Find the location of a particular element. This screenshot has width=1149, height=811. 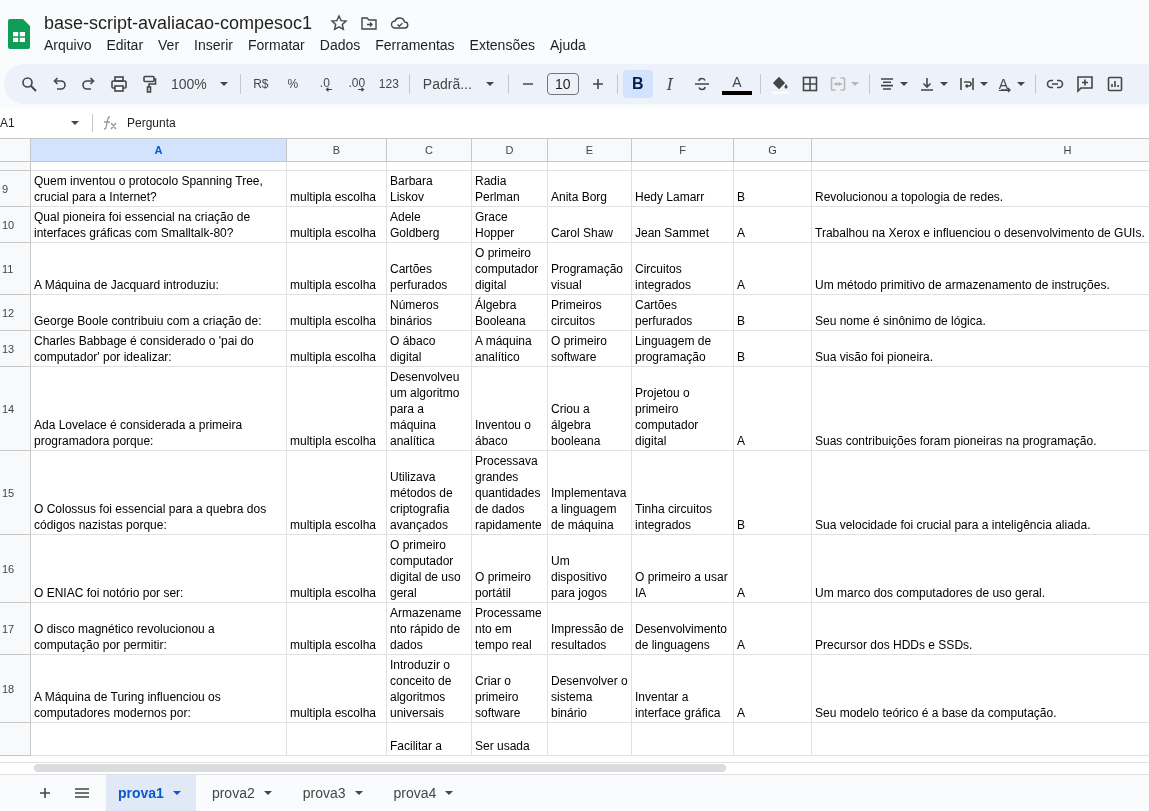

menu-item: Ferramentas is located at coordinates (415, 45).